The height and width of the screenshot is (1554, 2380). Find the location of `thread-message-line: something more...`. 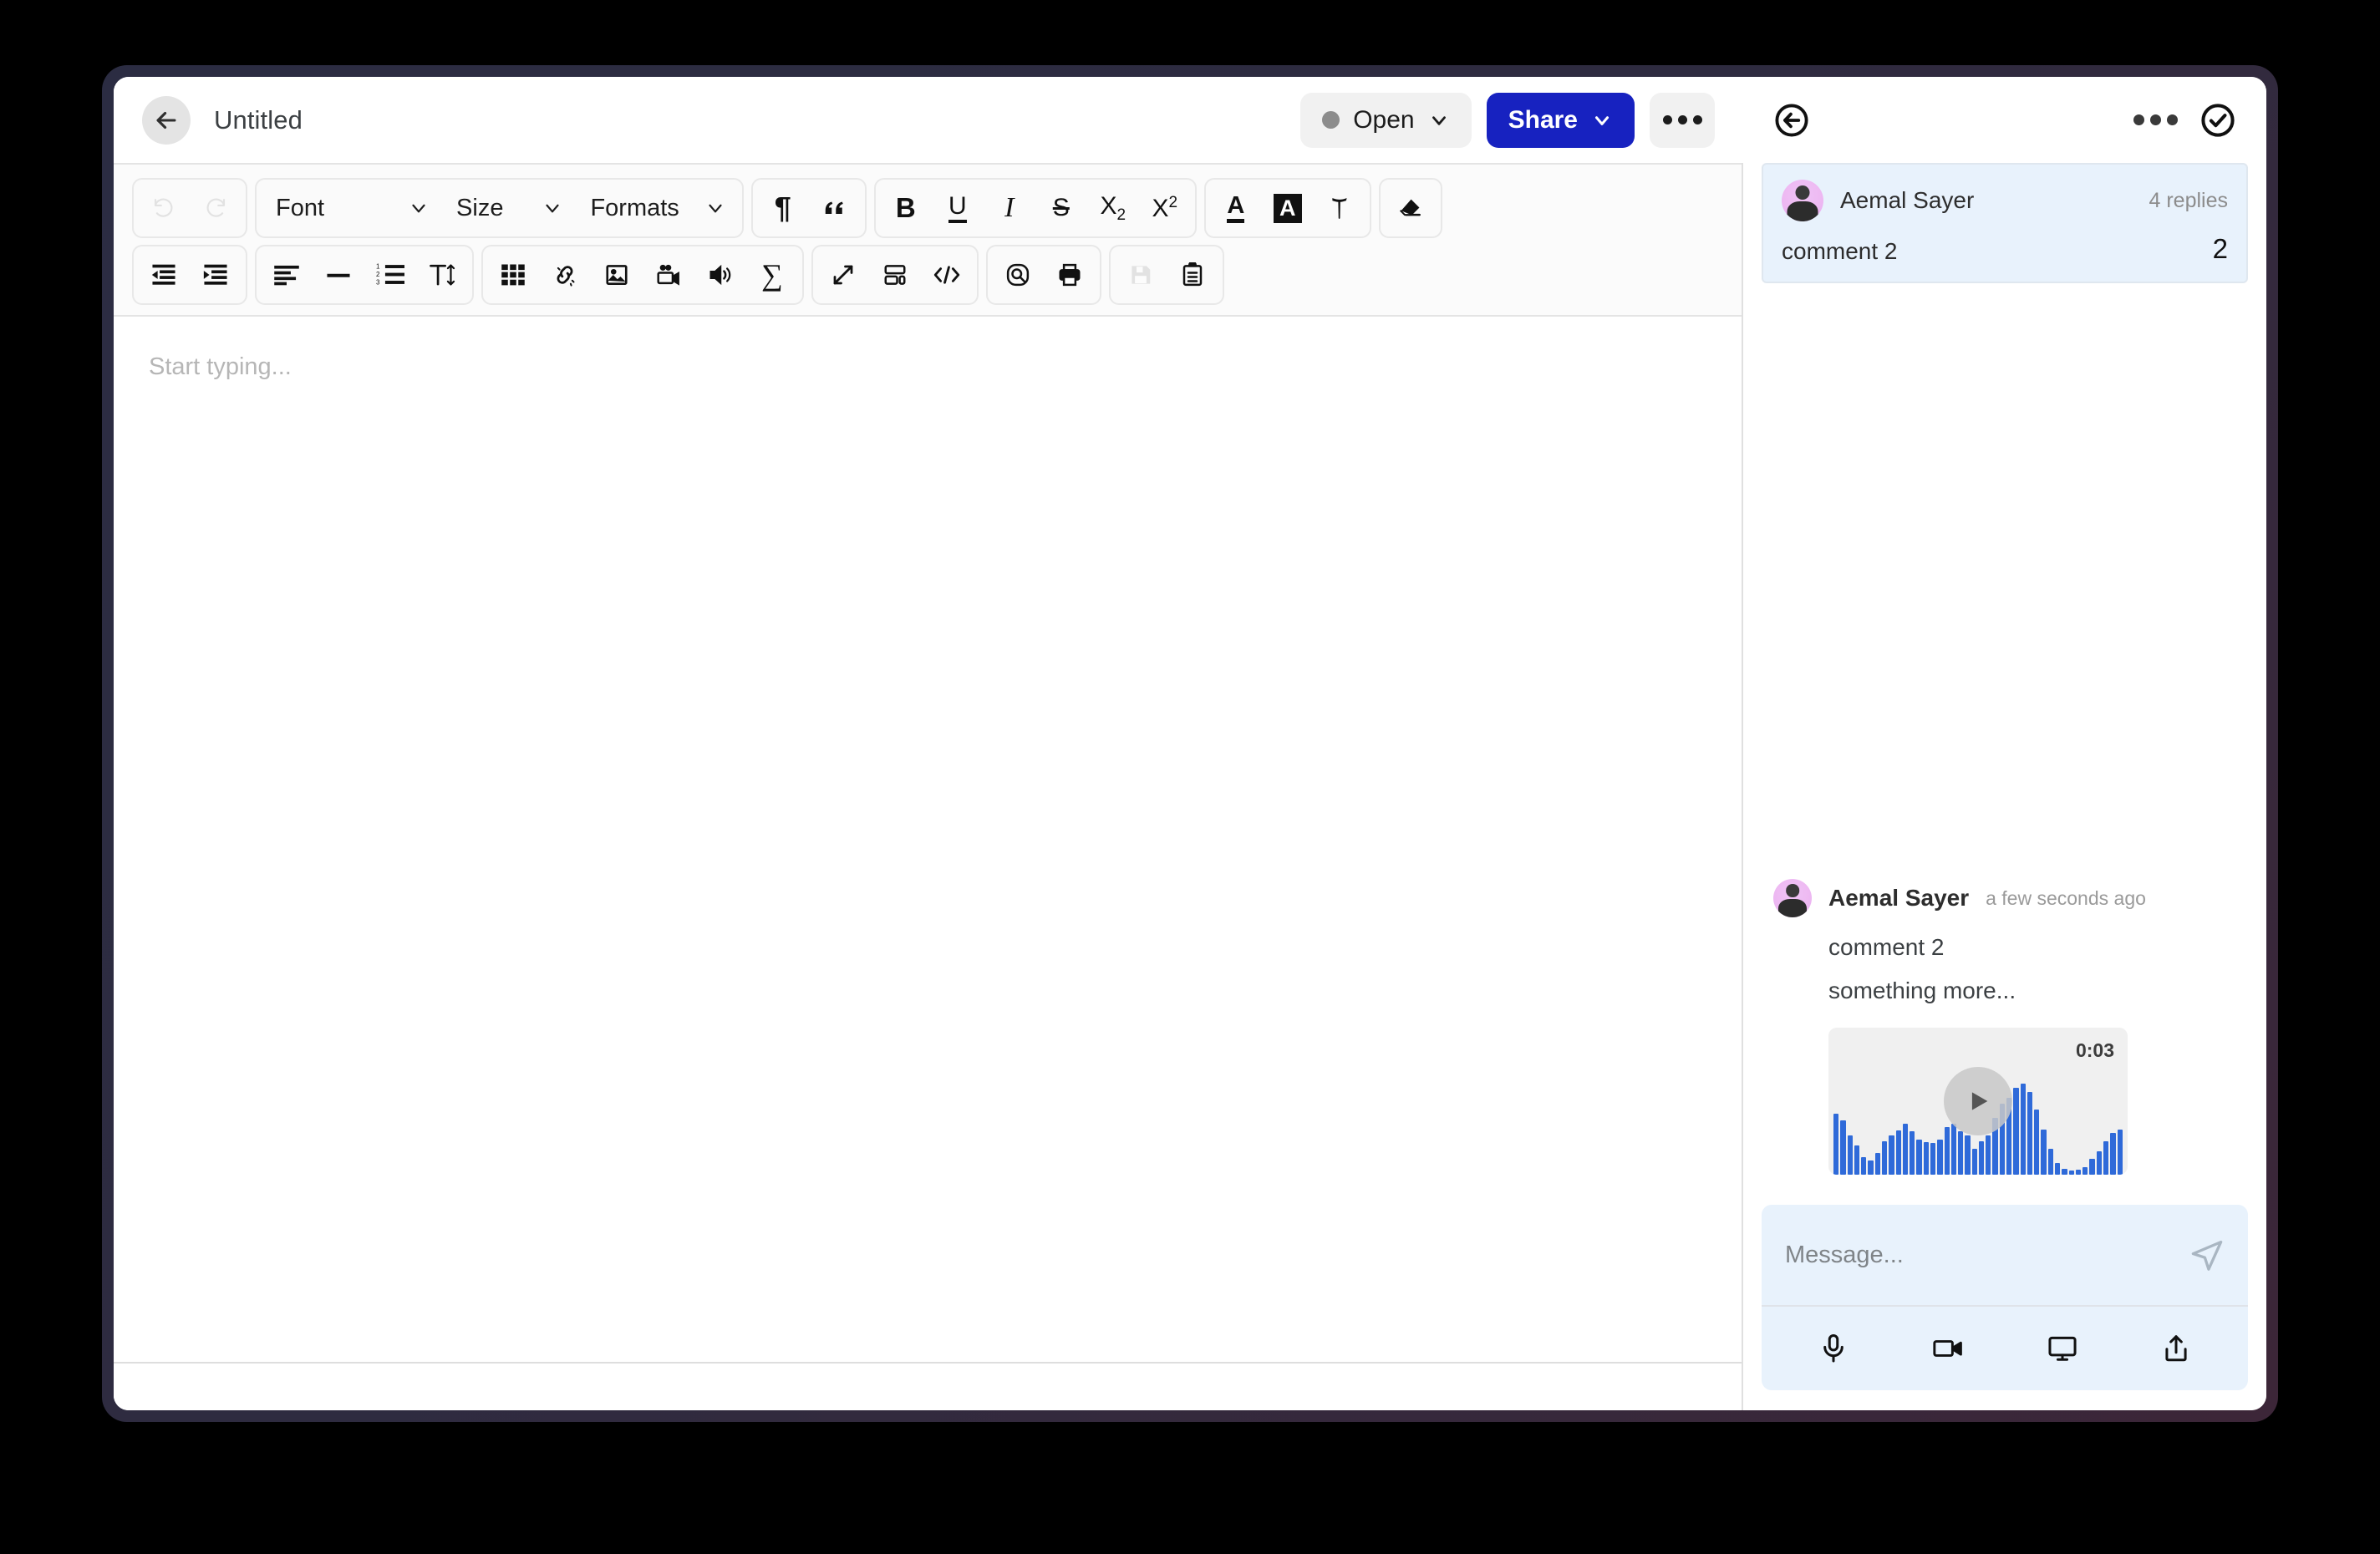

thread-message-line: something more... is located at coordinates (1922, 990).